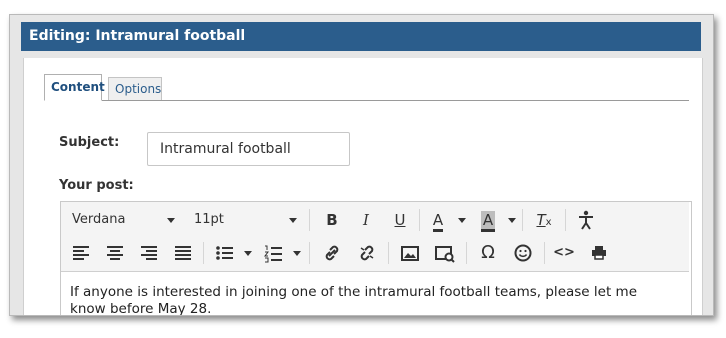 This screenshot has width=726, height=338. I want to click on italic-icon: I, so click(366, 220).